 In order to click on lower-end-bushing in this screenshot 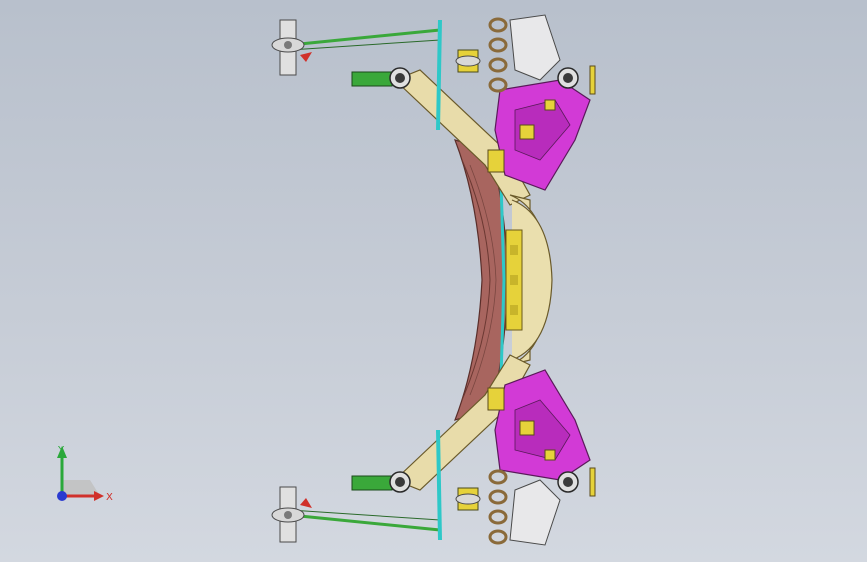, I will do `click(288, 514)`.